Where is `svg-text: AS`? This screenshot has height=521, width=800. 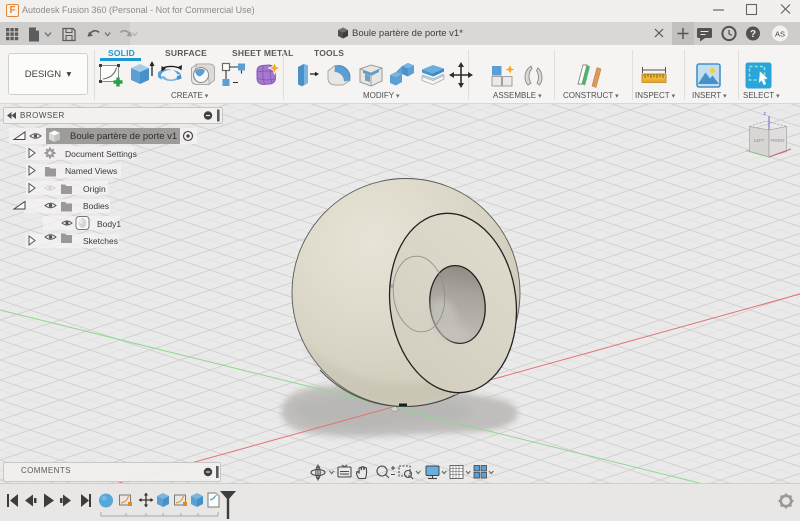
svg-text: AS is located at coordinates (780, 34).